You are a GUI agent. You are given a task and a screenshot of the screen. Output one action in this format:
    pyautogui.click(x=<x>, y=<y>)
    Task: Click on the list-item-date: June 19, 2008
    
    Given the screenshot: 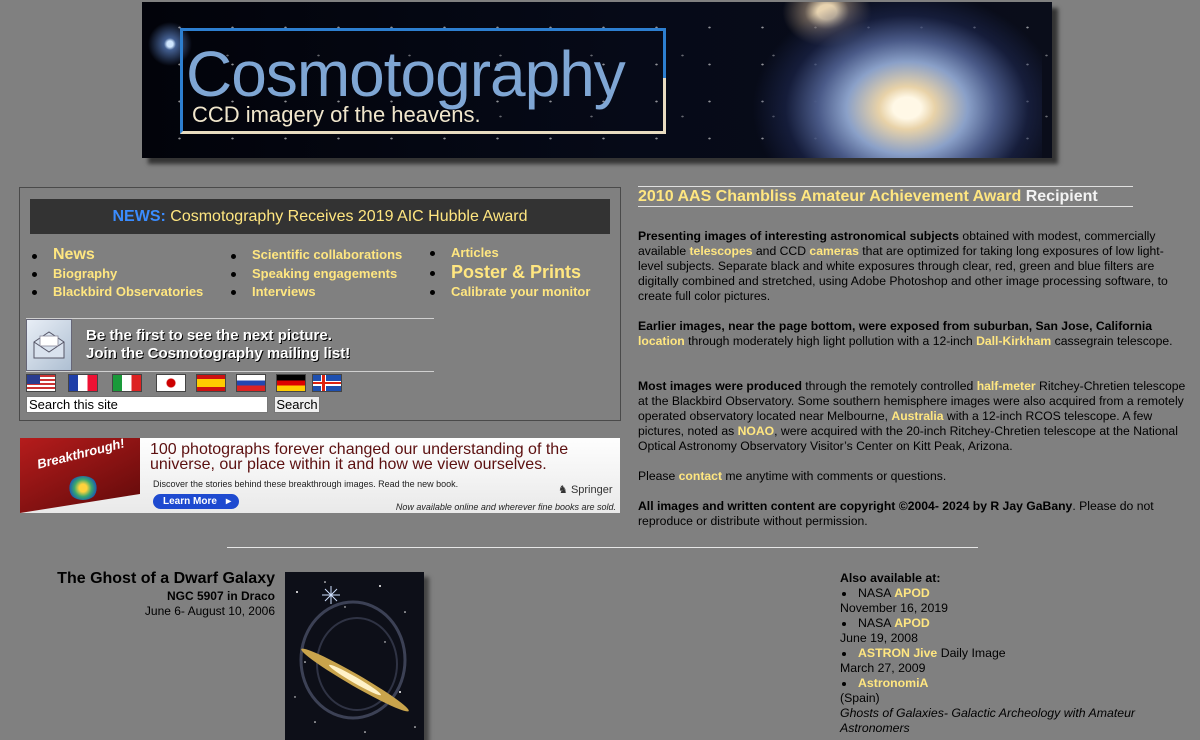 What is the action you would take?
    pyautogui.click(x=879, y=638)
    